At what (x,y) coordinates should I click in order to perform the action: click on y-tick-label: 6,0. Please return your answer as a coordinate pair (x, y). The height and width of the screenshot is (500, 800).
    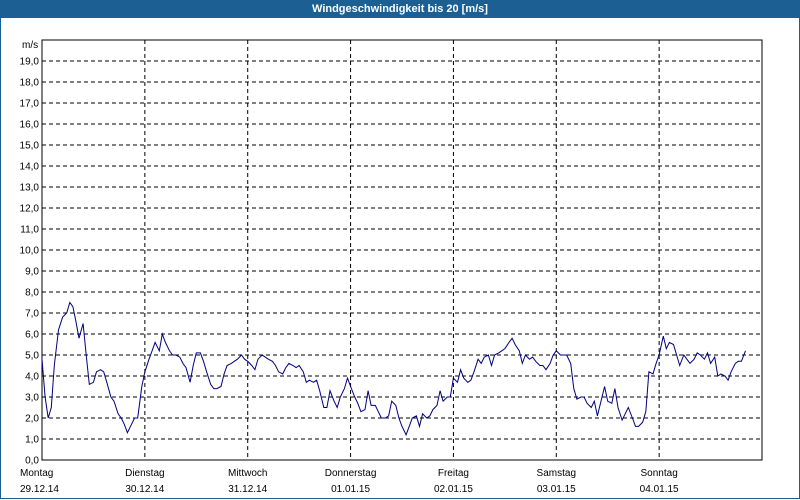
    Looking at the image, I should click on (32, 335).